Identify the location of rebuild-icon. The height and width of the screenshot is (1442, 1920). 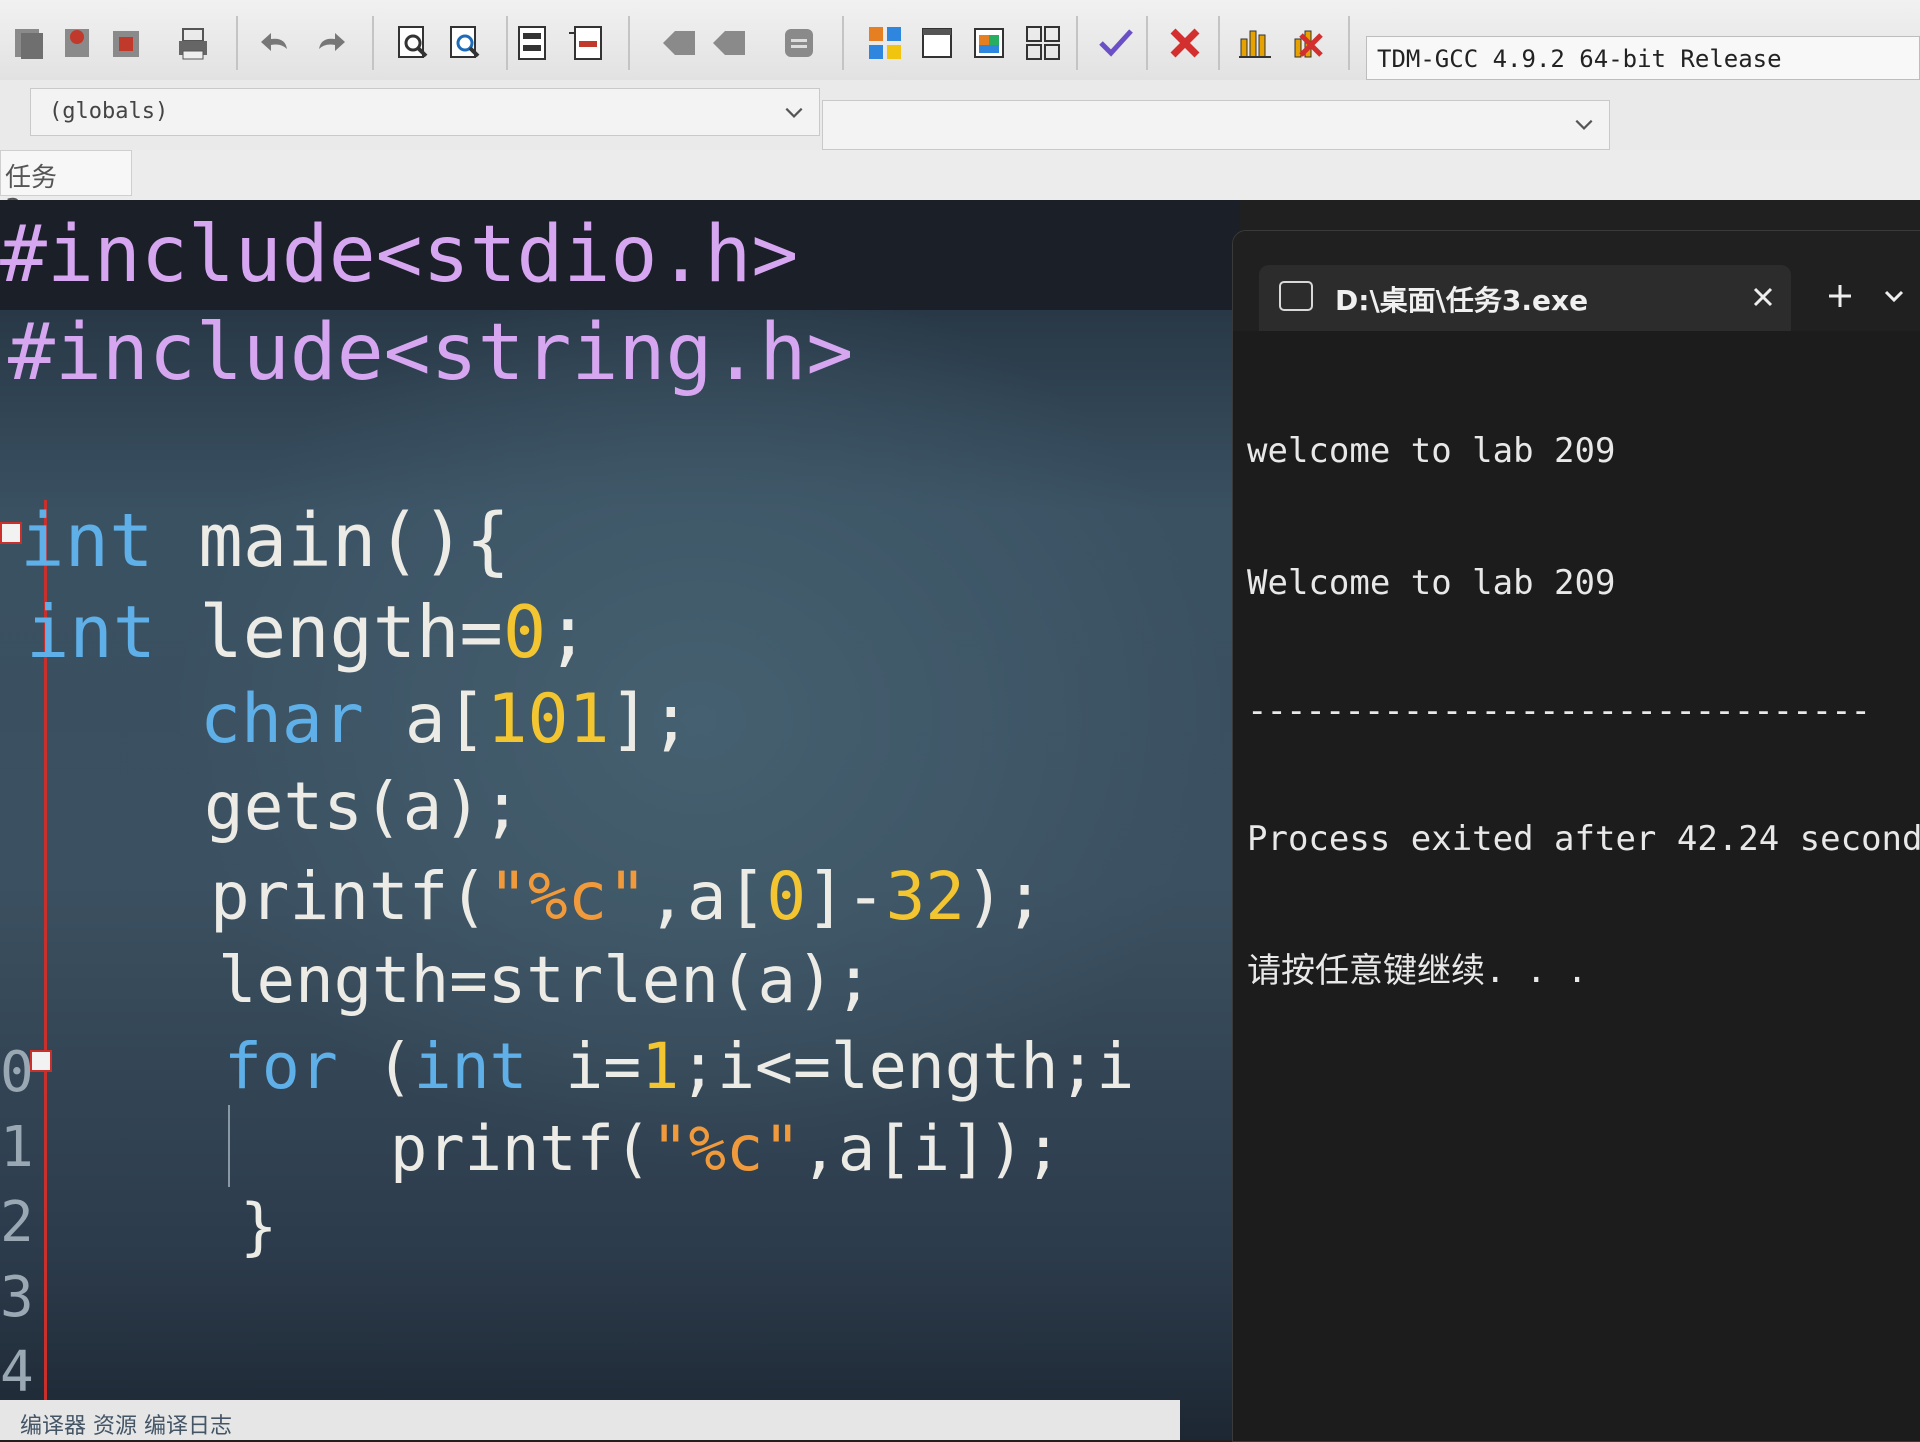
(1043, 43).